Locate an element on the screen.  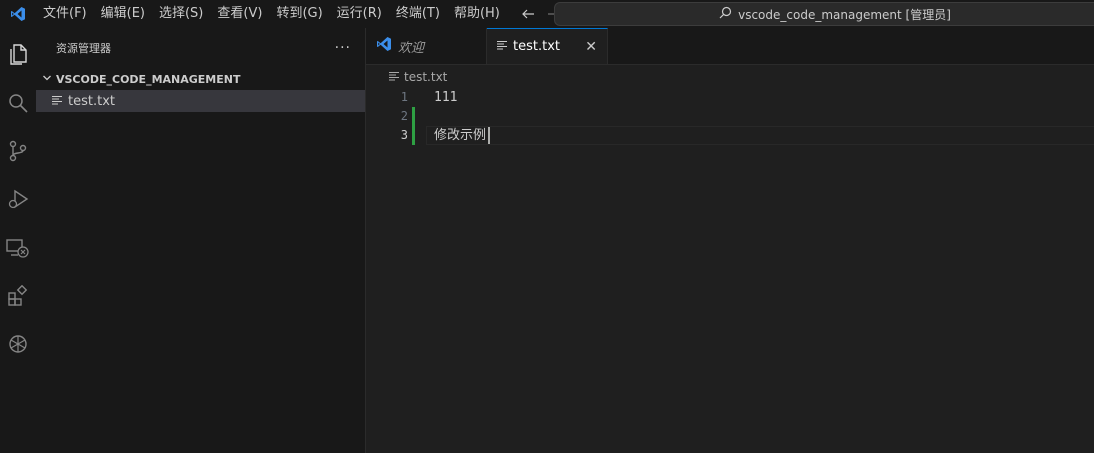
line-text: 111 is located at coordinates (446, 97).